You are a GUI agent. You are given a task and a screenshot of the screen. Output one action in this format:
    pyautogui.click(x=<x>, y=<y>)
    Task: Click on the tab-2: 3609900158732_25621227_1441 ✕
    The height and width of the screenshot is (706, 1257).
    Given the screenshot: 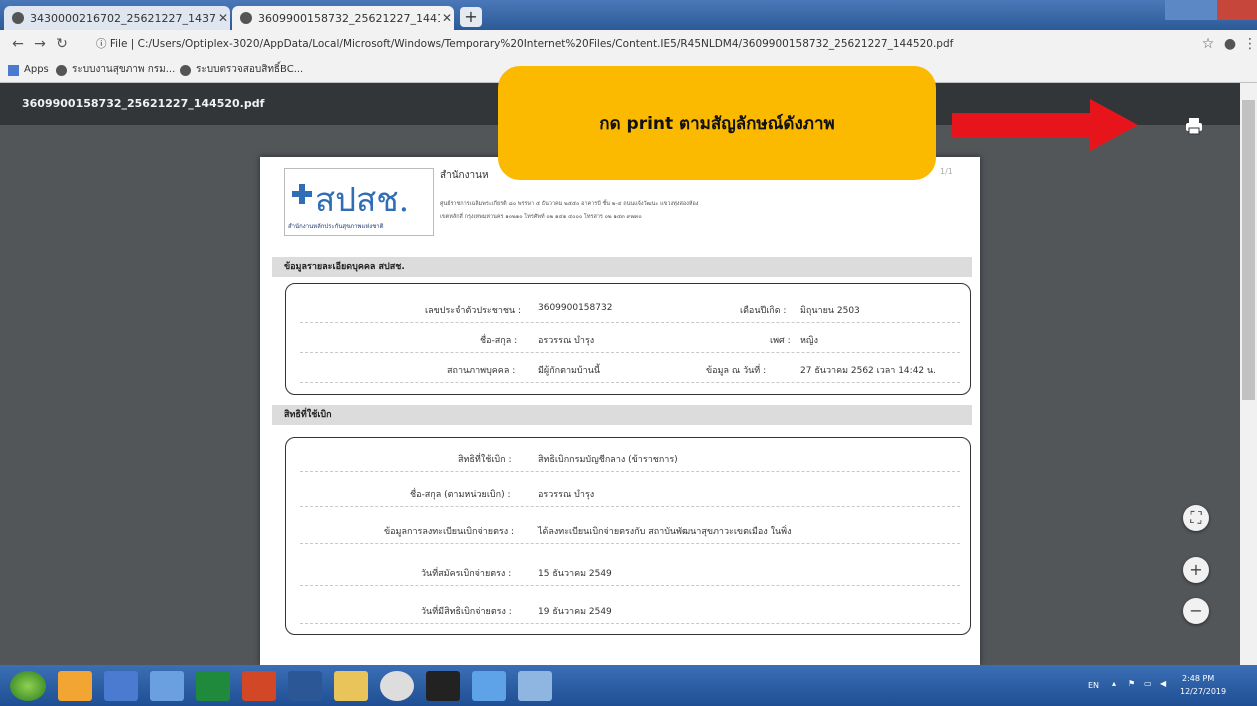 What is the action you would take?
    pyautogui.click(x=343, y=18)
    